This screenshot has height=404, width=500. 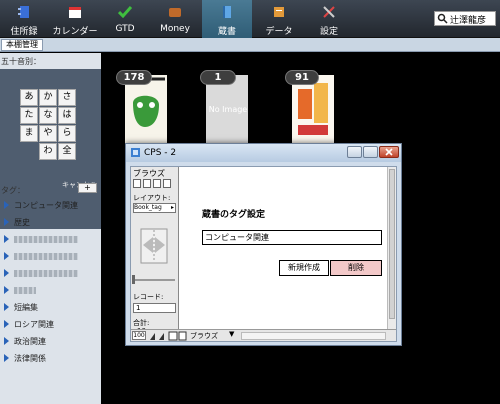 I want to click on nav-address-book: 住所録, so click(x=24, y=19).